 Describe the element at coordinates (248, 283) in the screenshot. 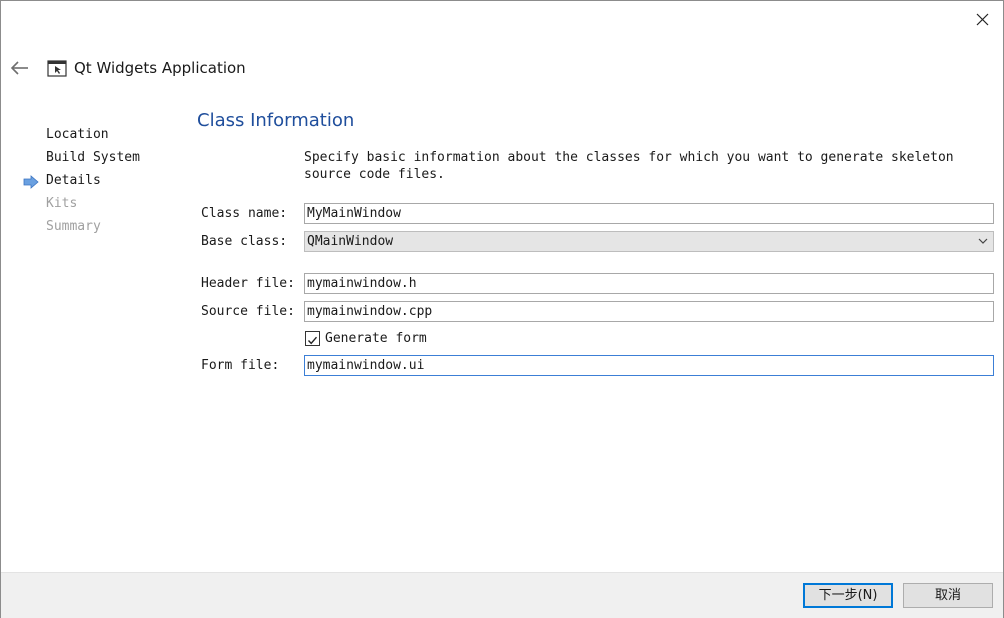

I see `header-file-label: Header file:` at that location.